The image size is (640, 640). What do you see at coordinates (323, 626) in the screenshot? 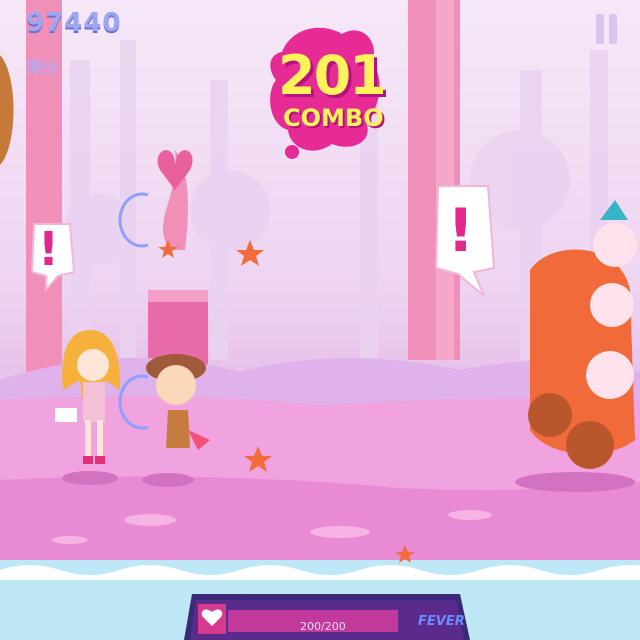
I see `fever-count: 200/200` at bounding box center [323, 626].